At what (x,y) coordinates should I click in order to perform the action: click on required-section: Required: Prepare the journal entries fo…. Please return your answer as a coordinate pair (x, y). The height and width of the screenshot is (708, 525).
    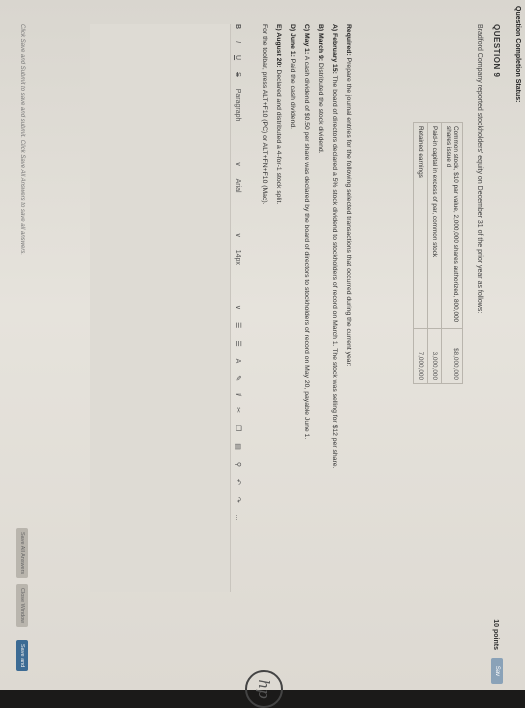
    Looking at the image, I should click on (306, 304).